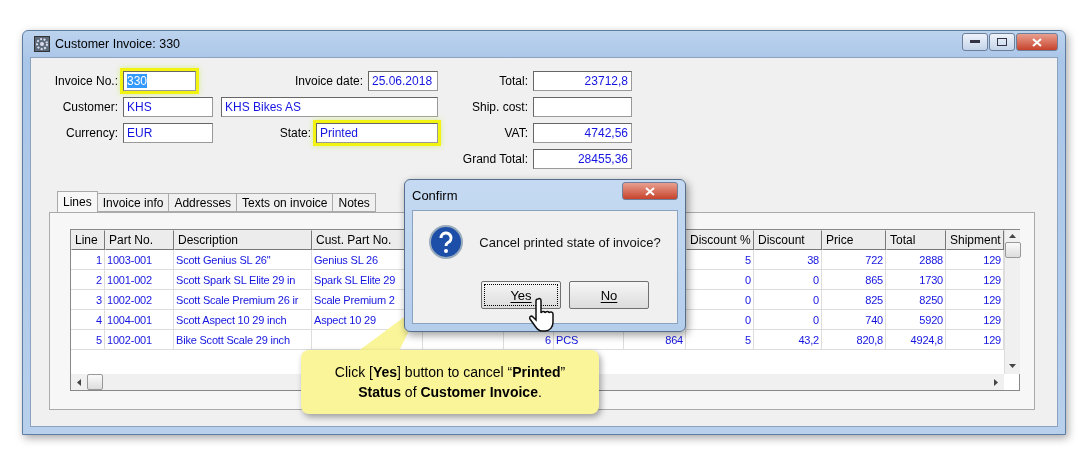 The image size is (1088, 457). What do you see at coordinates (86, 81) in the screenshot?
I see `field-label: Invoice No.:` at bounding box center [86, 81].